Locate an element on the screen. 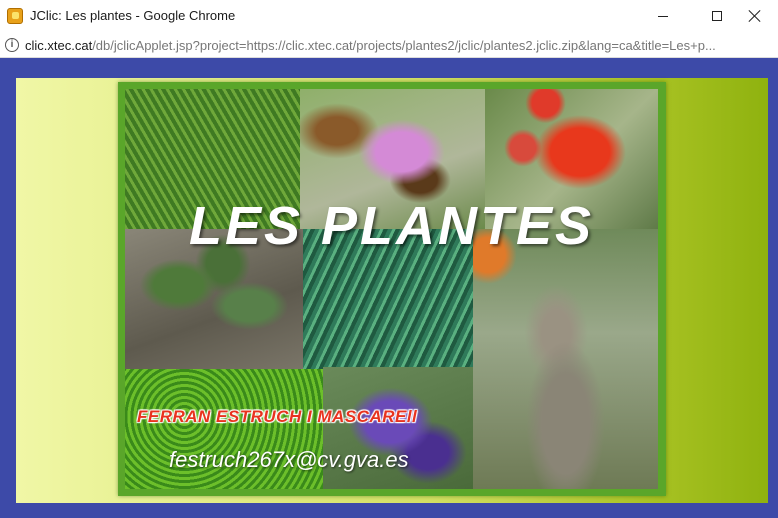 The image size is (778, 518). cover-headline: LES PLANTES is located at coordinates (391, 226).